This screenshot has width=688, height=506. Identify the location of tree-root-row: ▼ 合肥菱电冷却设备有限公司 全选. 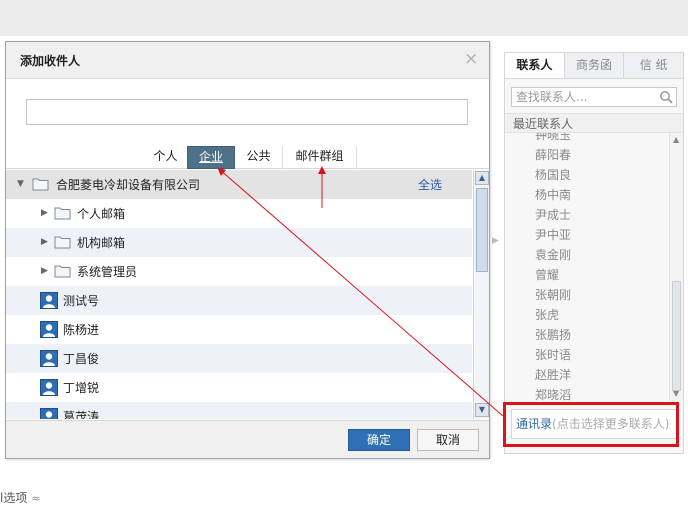
(239, 184).